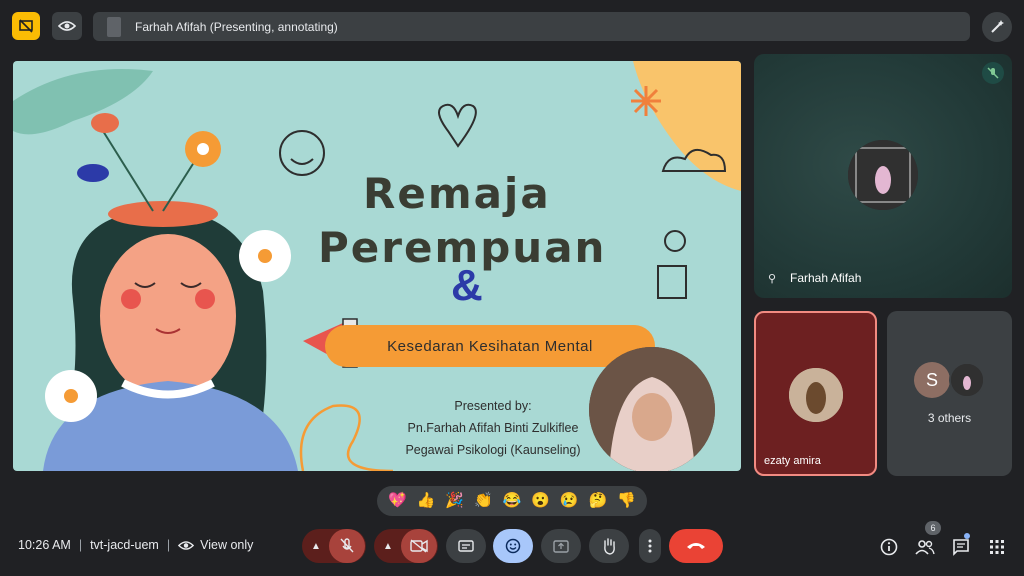 The image size is (1024, 576). I want to click on slide-ampersand: &, so click(467, 285).